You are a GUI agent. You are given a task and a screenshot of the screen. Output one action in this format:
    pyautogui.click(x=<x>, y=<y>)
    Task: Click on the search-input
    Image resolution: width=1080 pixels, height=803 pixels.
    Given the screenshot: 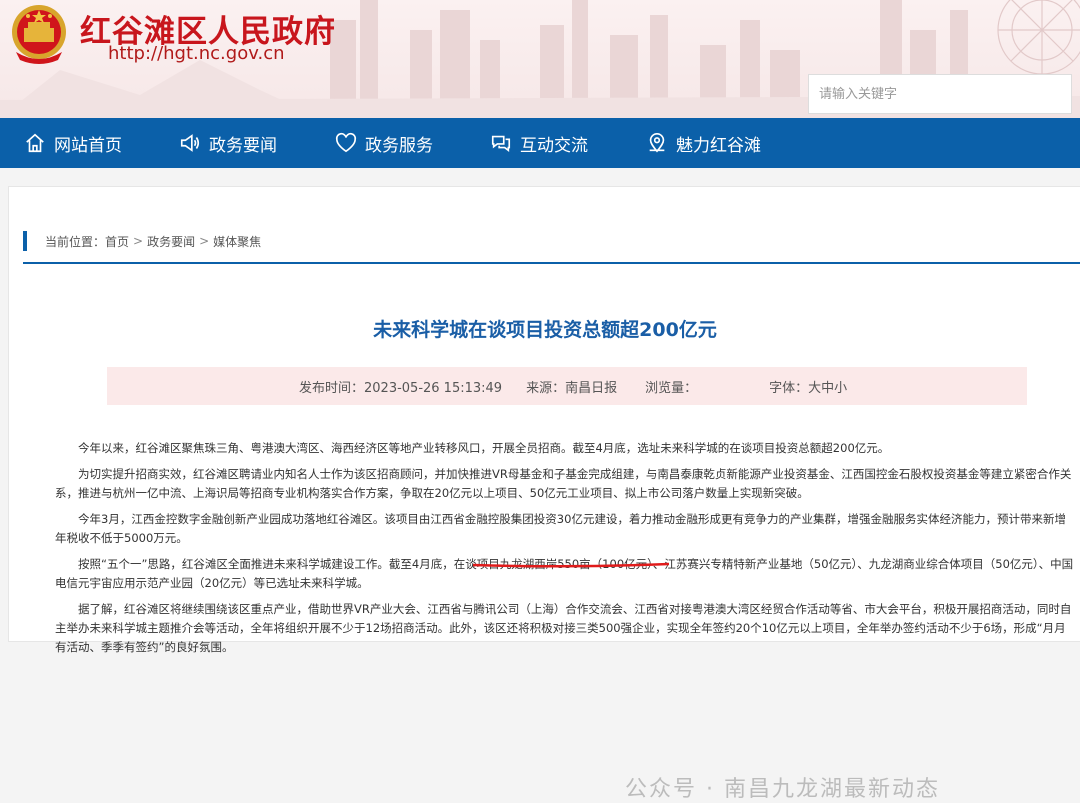 What is the action you would take?
    pyautogui.click(x=944, y=94)
    